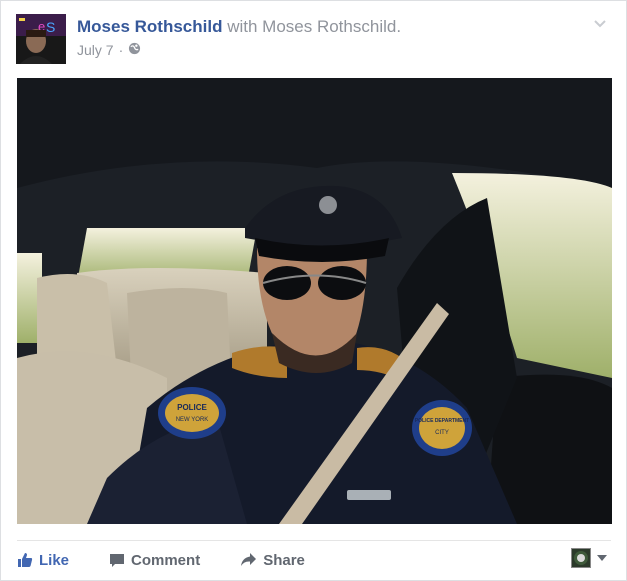 The image size is (627, 581). Describe the element at coordinates (602, 558) in the screenshot. I see `caret-down-icon` at that location.